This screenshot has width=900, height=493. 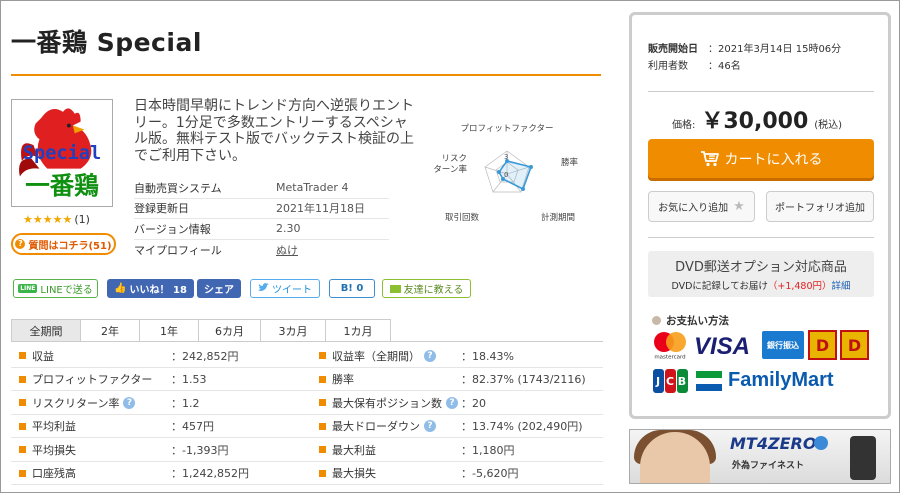 What do you see at coordinates (261, 209) in the screenshot?
I see `info-row-updated: 登録更新日 2021年11月18日` at bounding box center [261, 209].